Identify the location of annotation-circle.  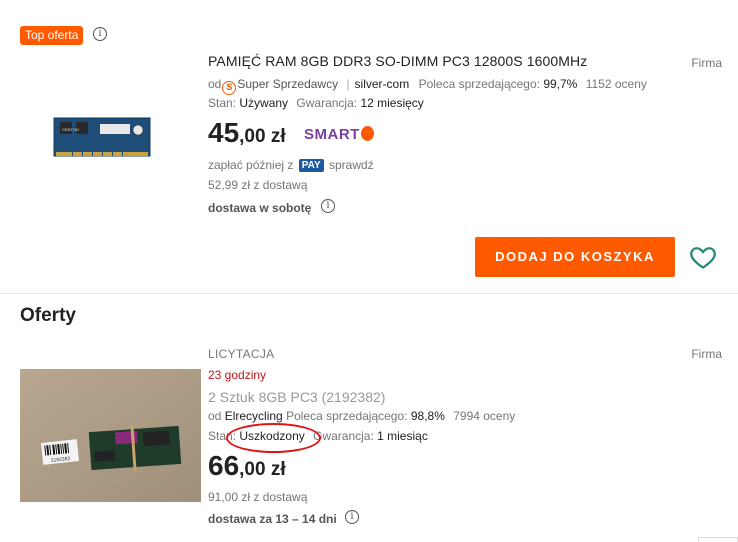
(273, 438).